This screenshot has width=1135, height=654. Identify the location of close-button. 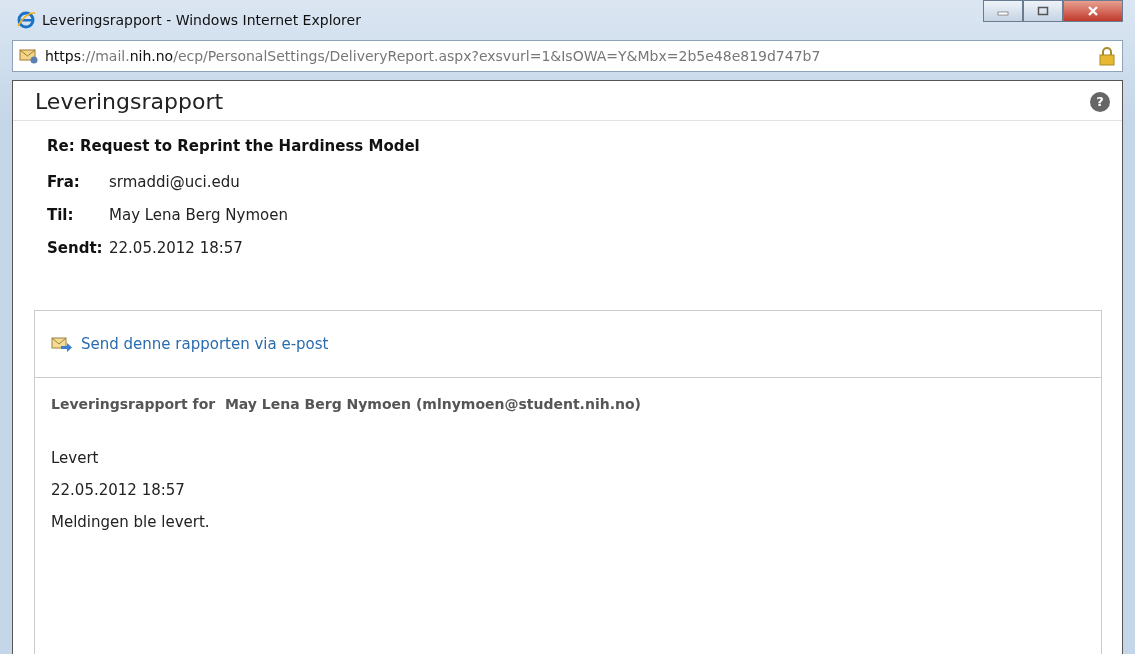
(1093, 11).